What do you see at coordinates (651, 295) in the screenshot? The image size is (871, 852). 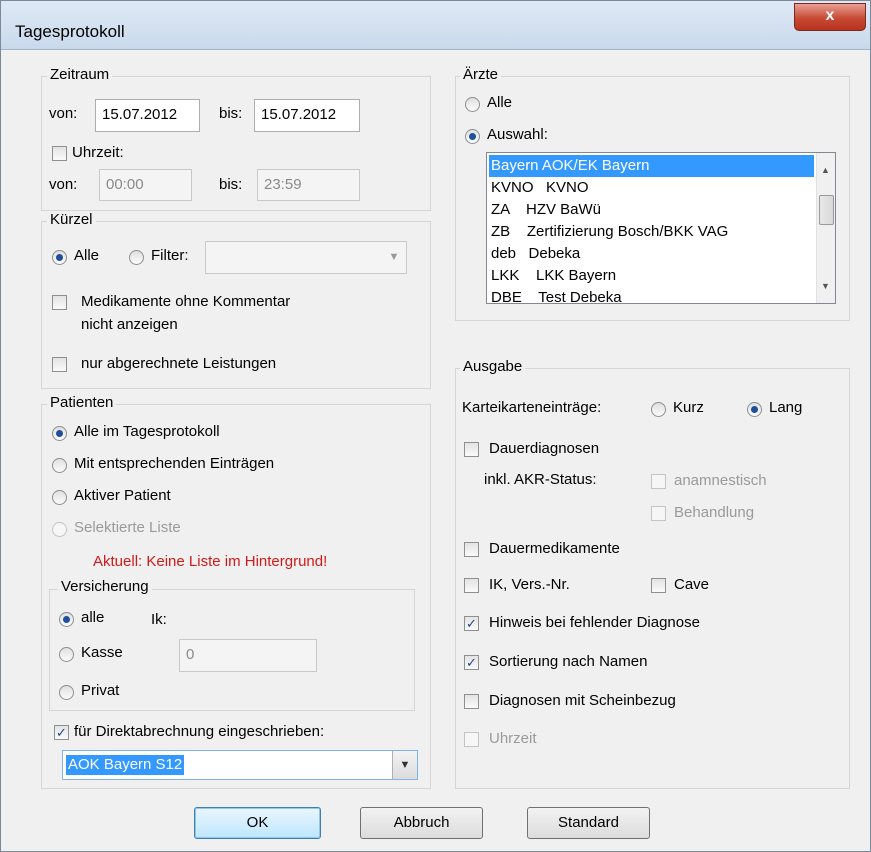 I see `list-item: DBE Test Debeka` at bounding box center [651, 295].